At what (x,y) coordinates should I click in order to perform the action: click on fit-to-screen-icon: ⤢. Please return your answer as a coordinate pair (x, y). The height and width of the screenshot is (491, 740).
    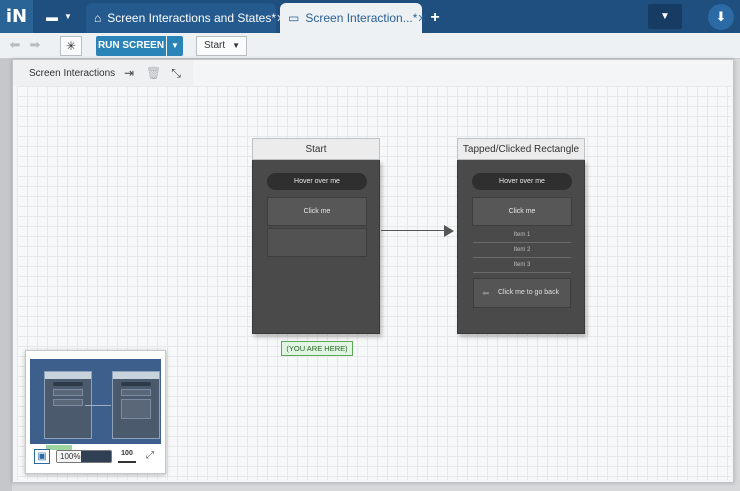
    Looking at the image, I should click on (150, 456).